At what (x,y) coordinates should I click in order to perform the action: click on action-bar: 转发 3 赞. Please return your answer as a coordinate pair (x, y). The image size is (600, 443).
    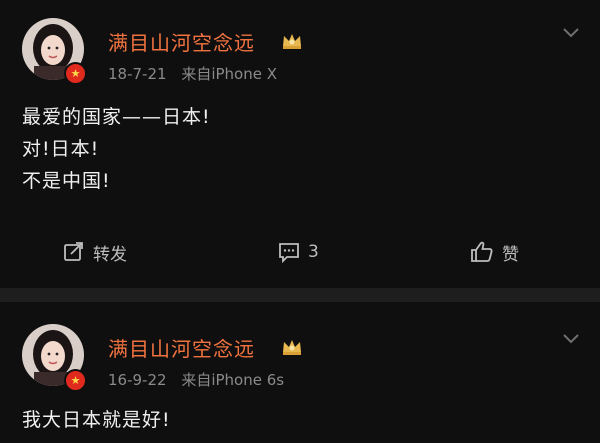
    Looking at the image, I should click on (300, 252).